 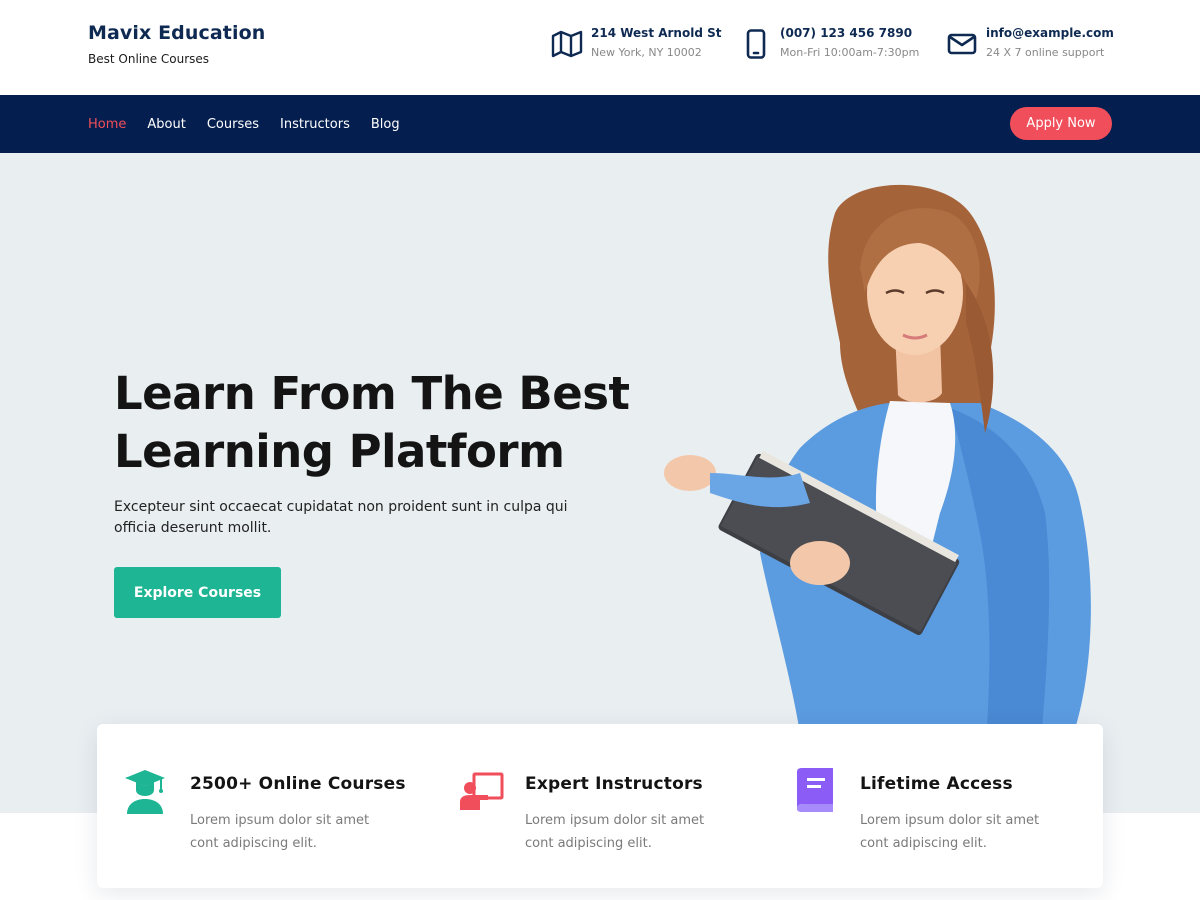 What do you see at coordinates (567, 44) in the screenshot?
I see `map-icon` at bounding box center [567, 44].